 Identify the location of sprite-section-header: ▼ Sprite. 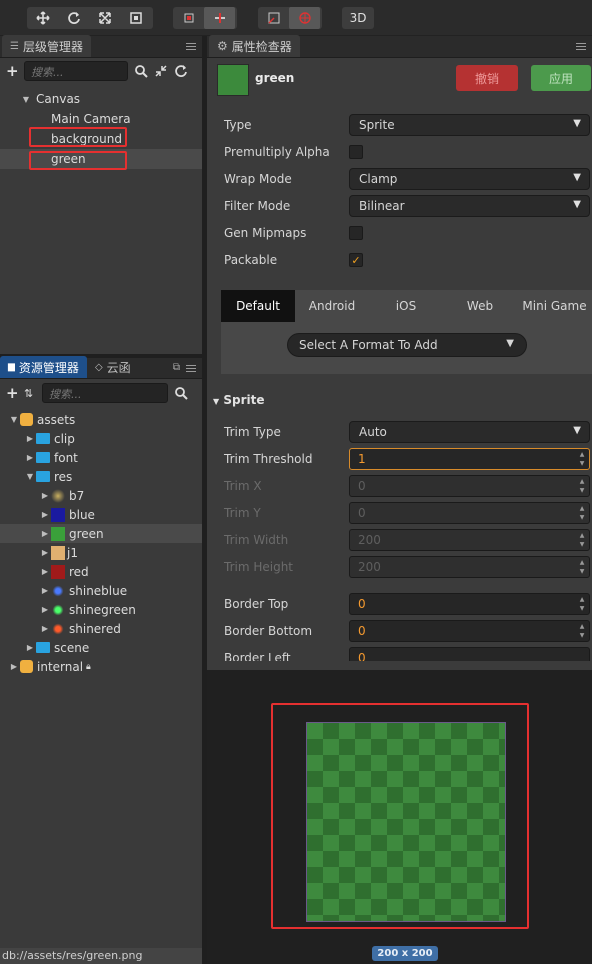
(399, 401).